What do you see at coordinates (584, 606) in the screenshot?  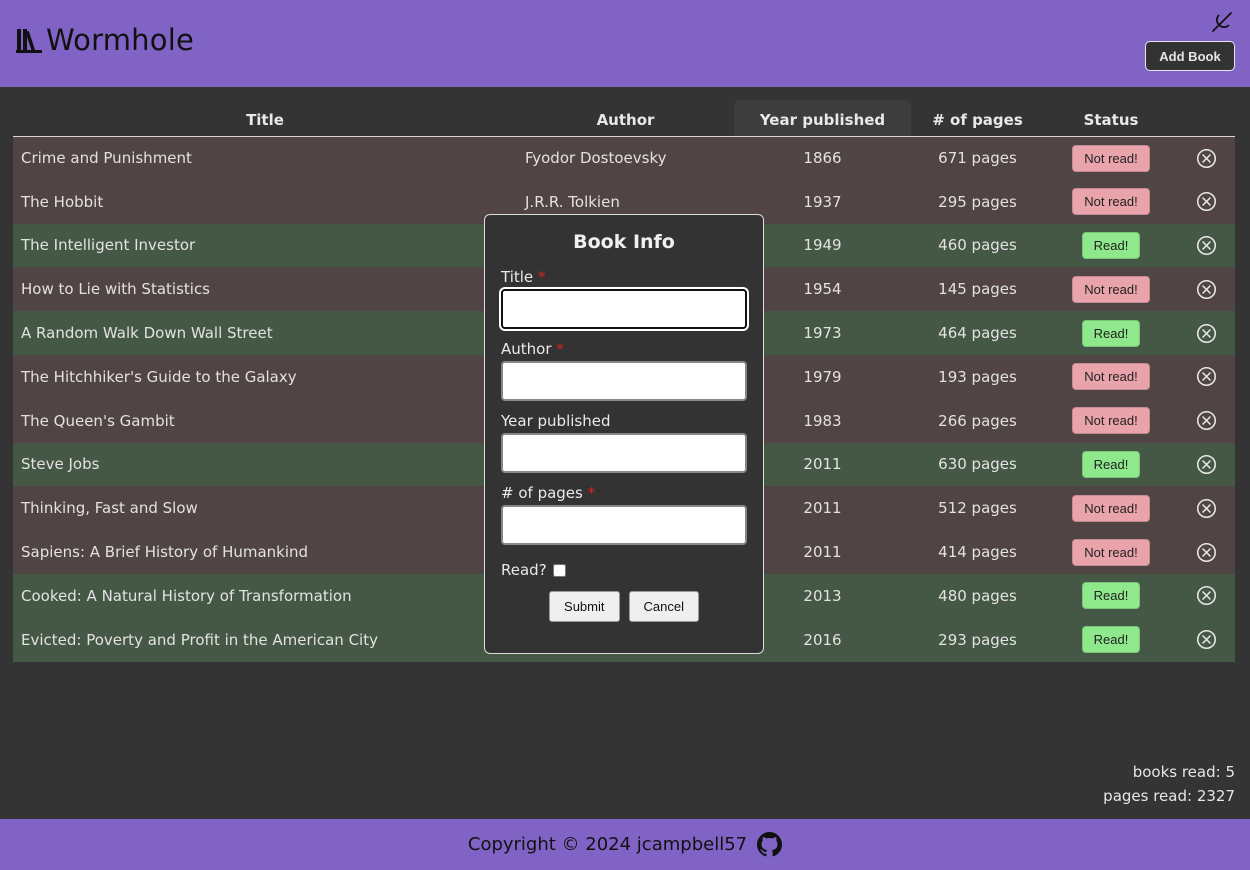 I see `submit-button: Submit` at bounding box center [584, 606].